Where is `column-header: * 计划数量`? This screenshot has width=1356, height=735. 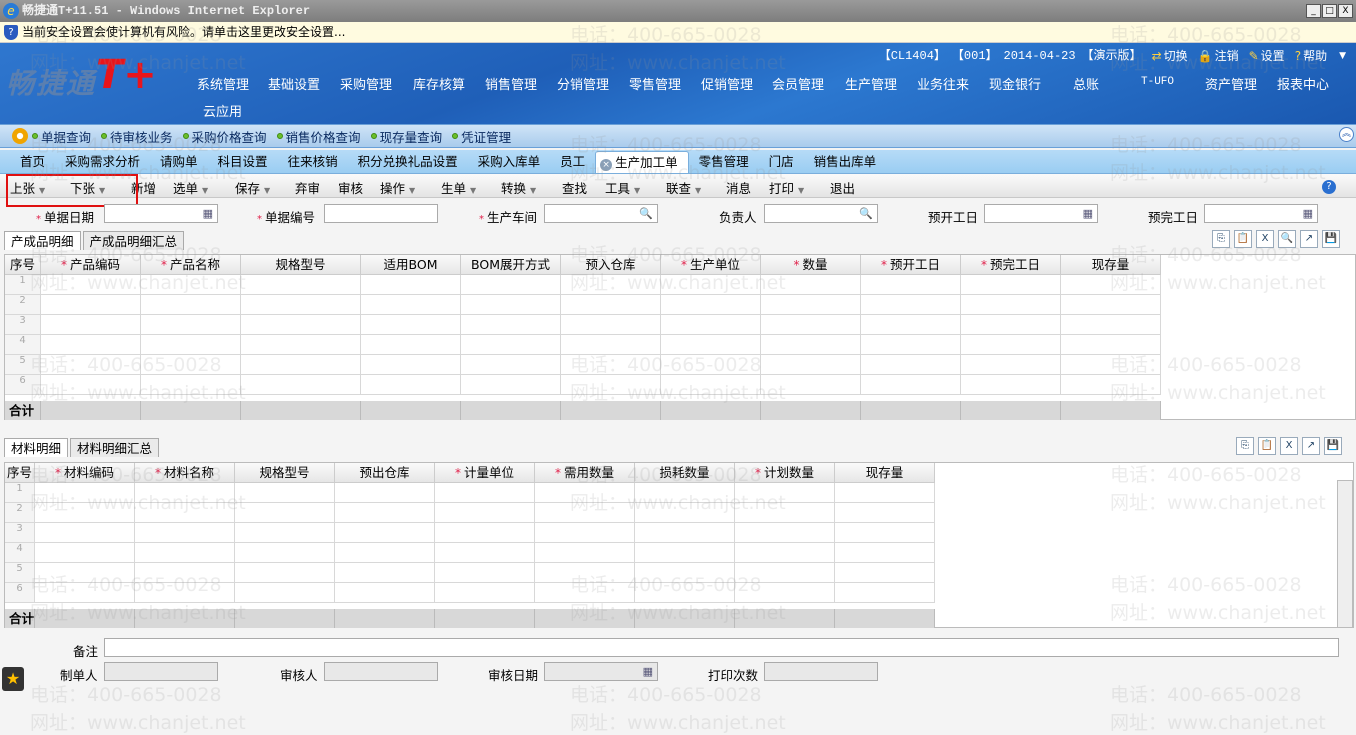 column-header: * 计划数量 is located at coordinates (785, 473).